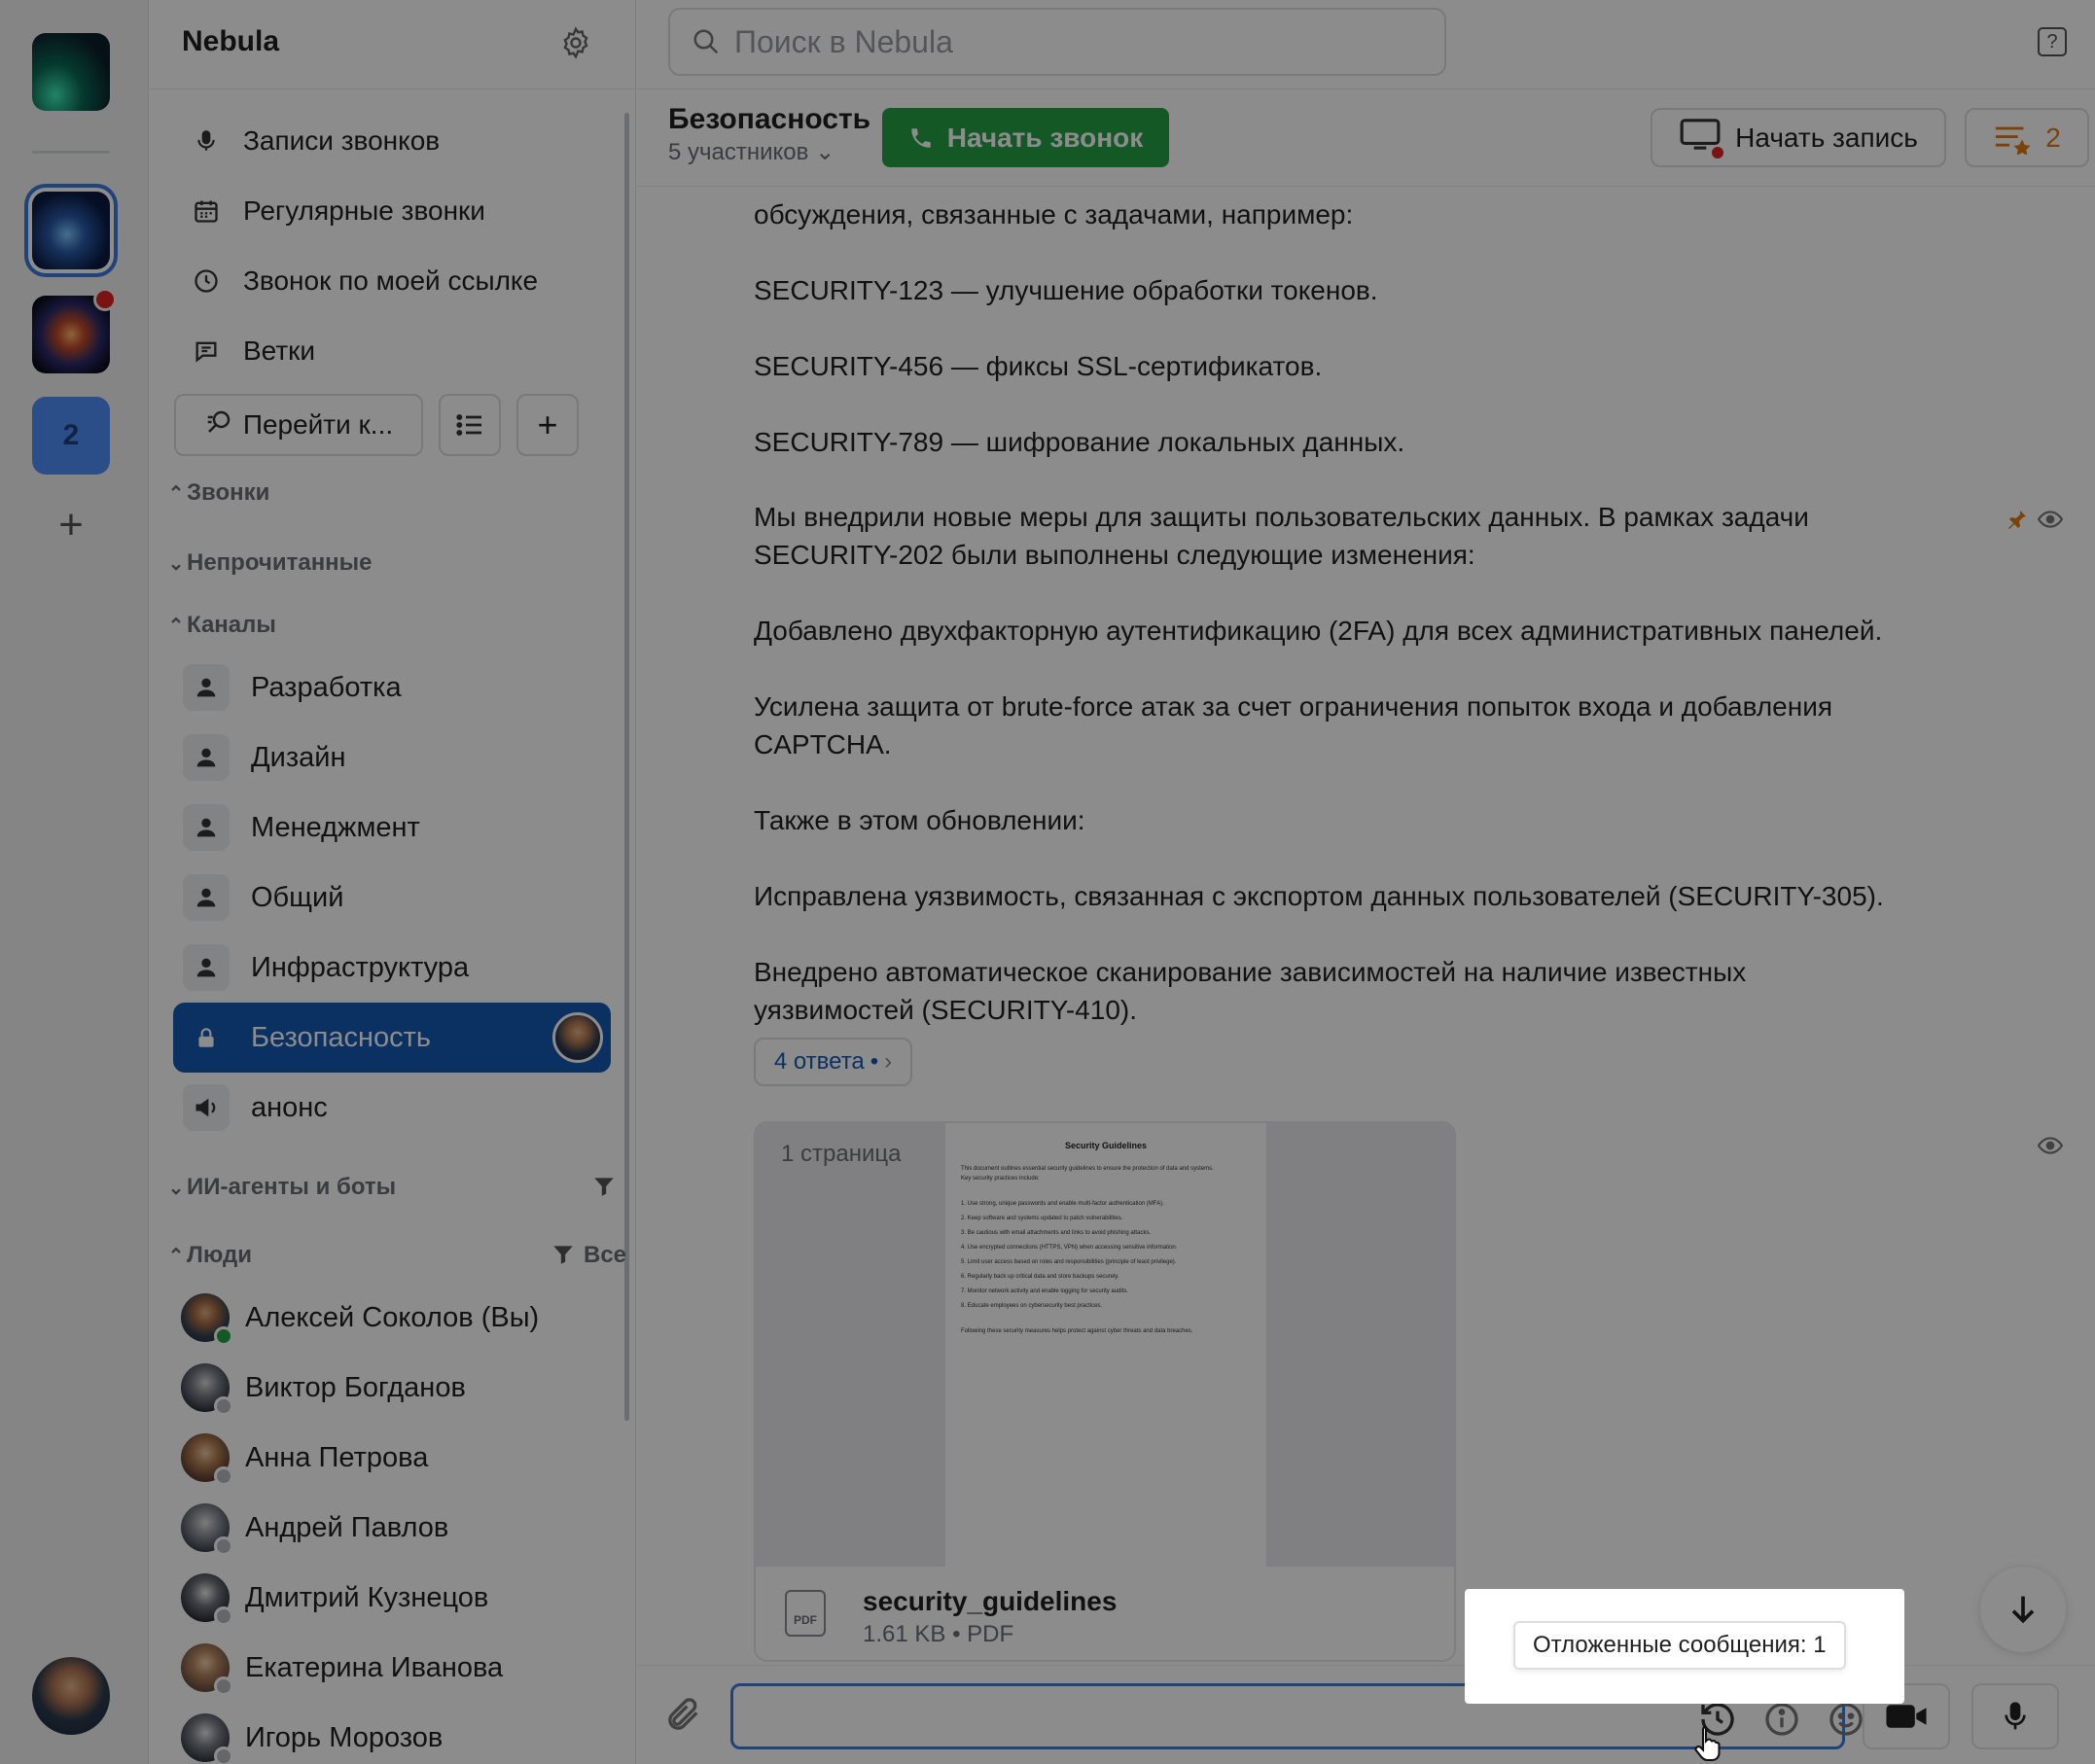  Describe the element at coordinates (769, 119) in the screenshot. I see `channel-title: Безопасность` at that location.